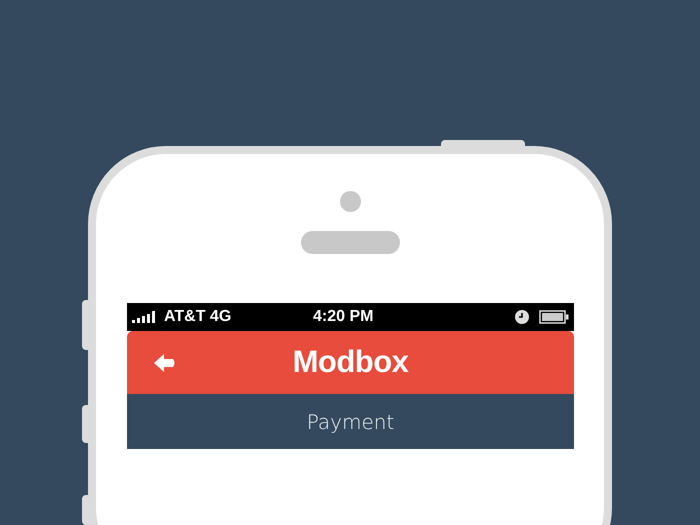  I want to click on signal-icon, so click(145, 317).